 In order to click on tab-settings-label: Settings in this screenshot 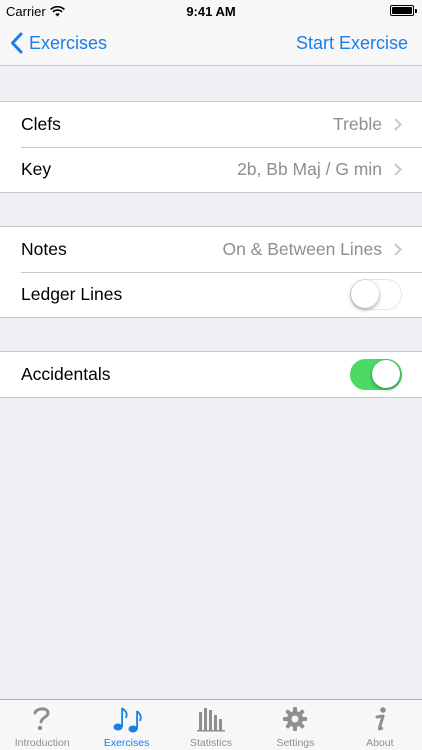, I will do `click(295, 743)`.